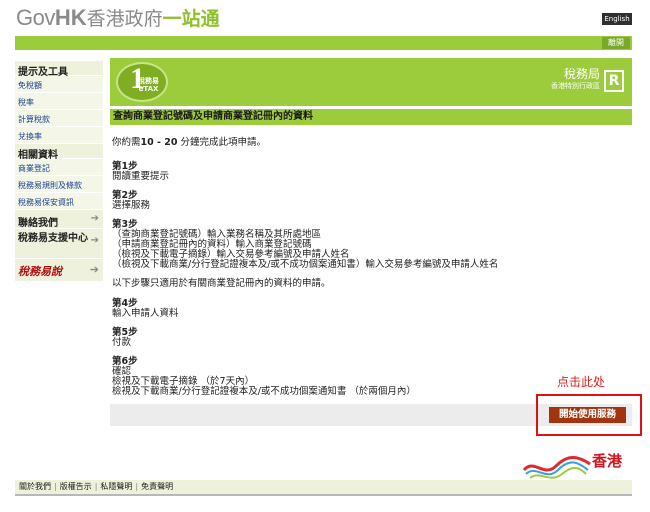 This screenshot has height=512, width=650. Describe the element at coordinates (125, 303) in the screenshot. I see `step-title: 第4步` at that location.